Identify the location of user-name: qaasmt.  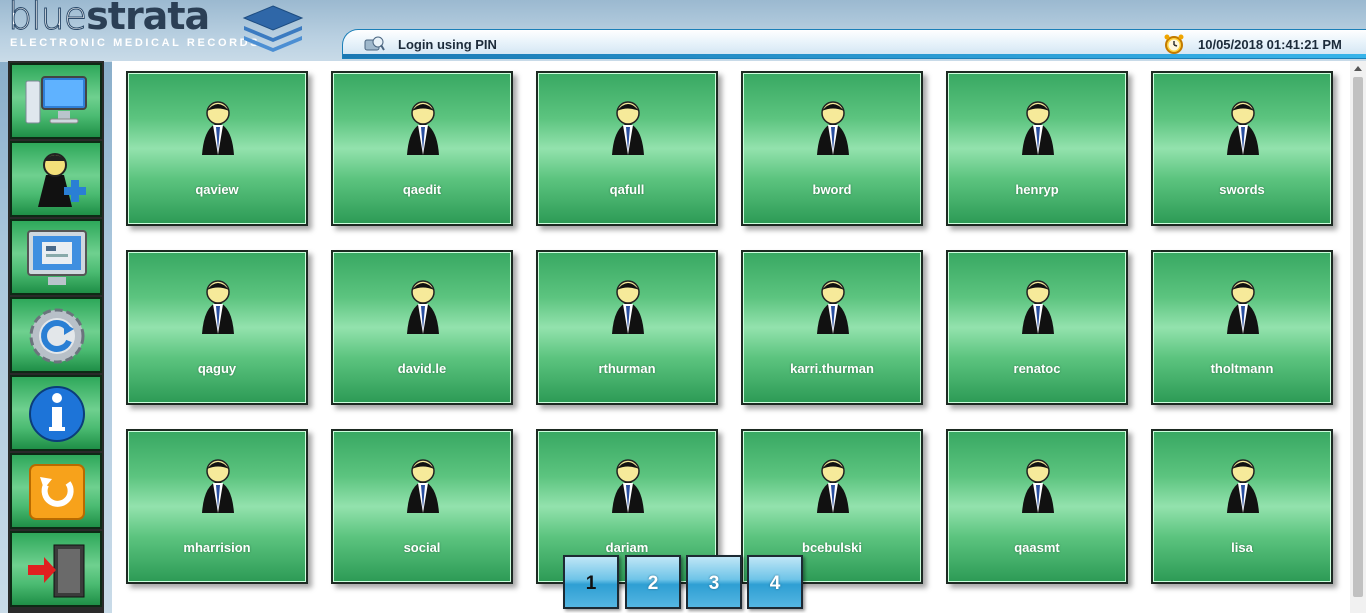
(1037, 547).